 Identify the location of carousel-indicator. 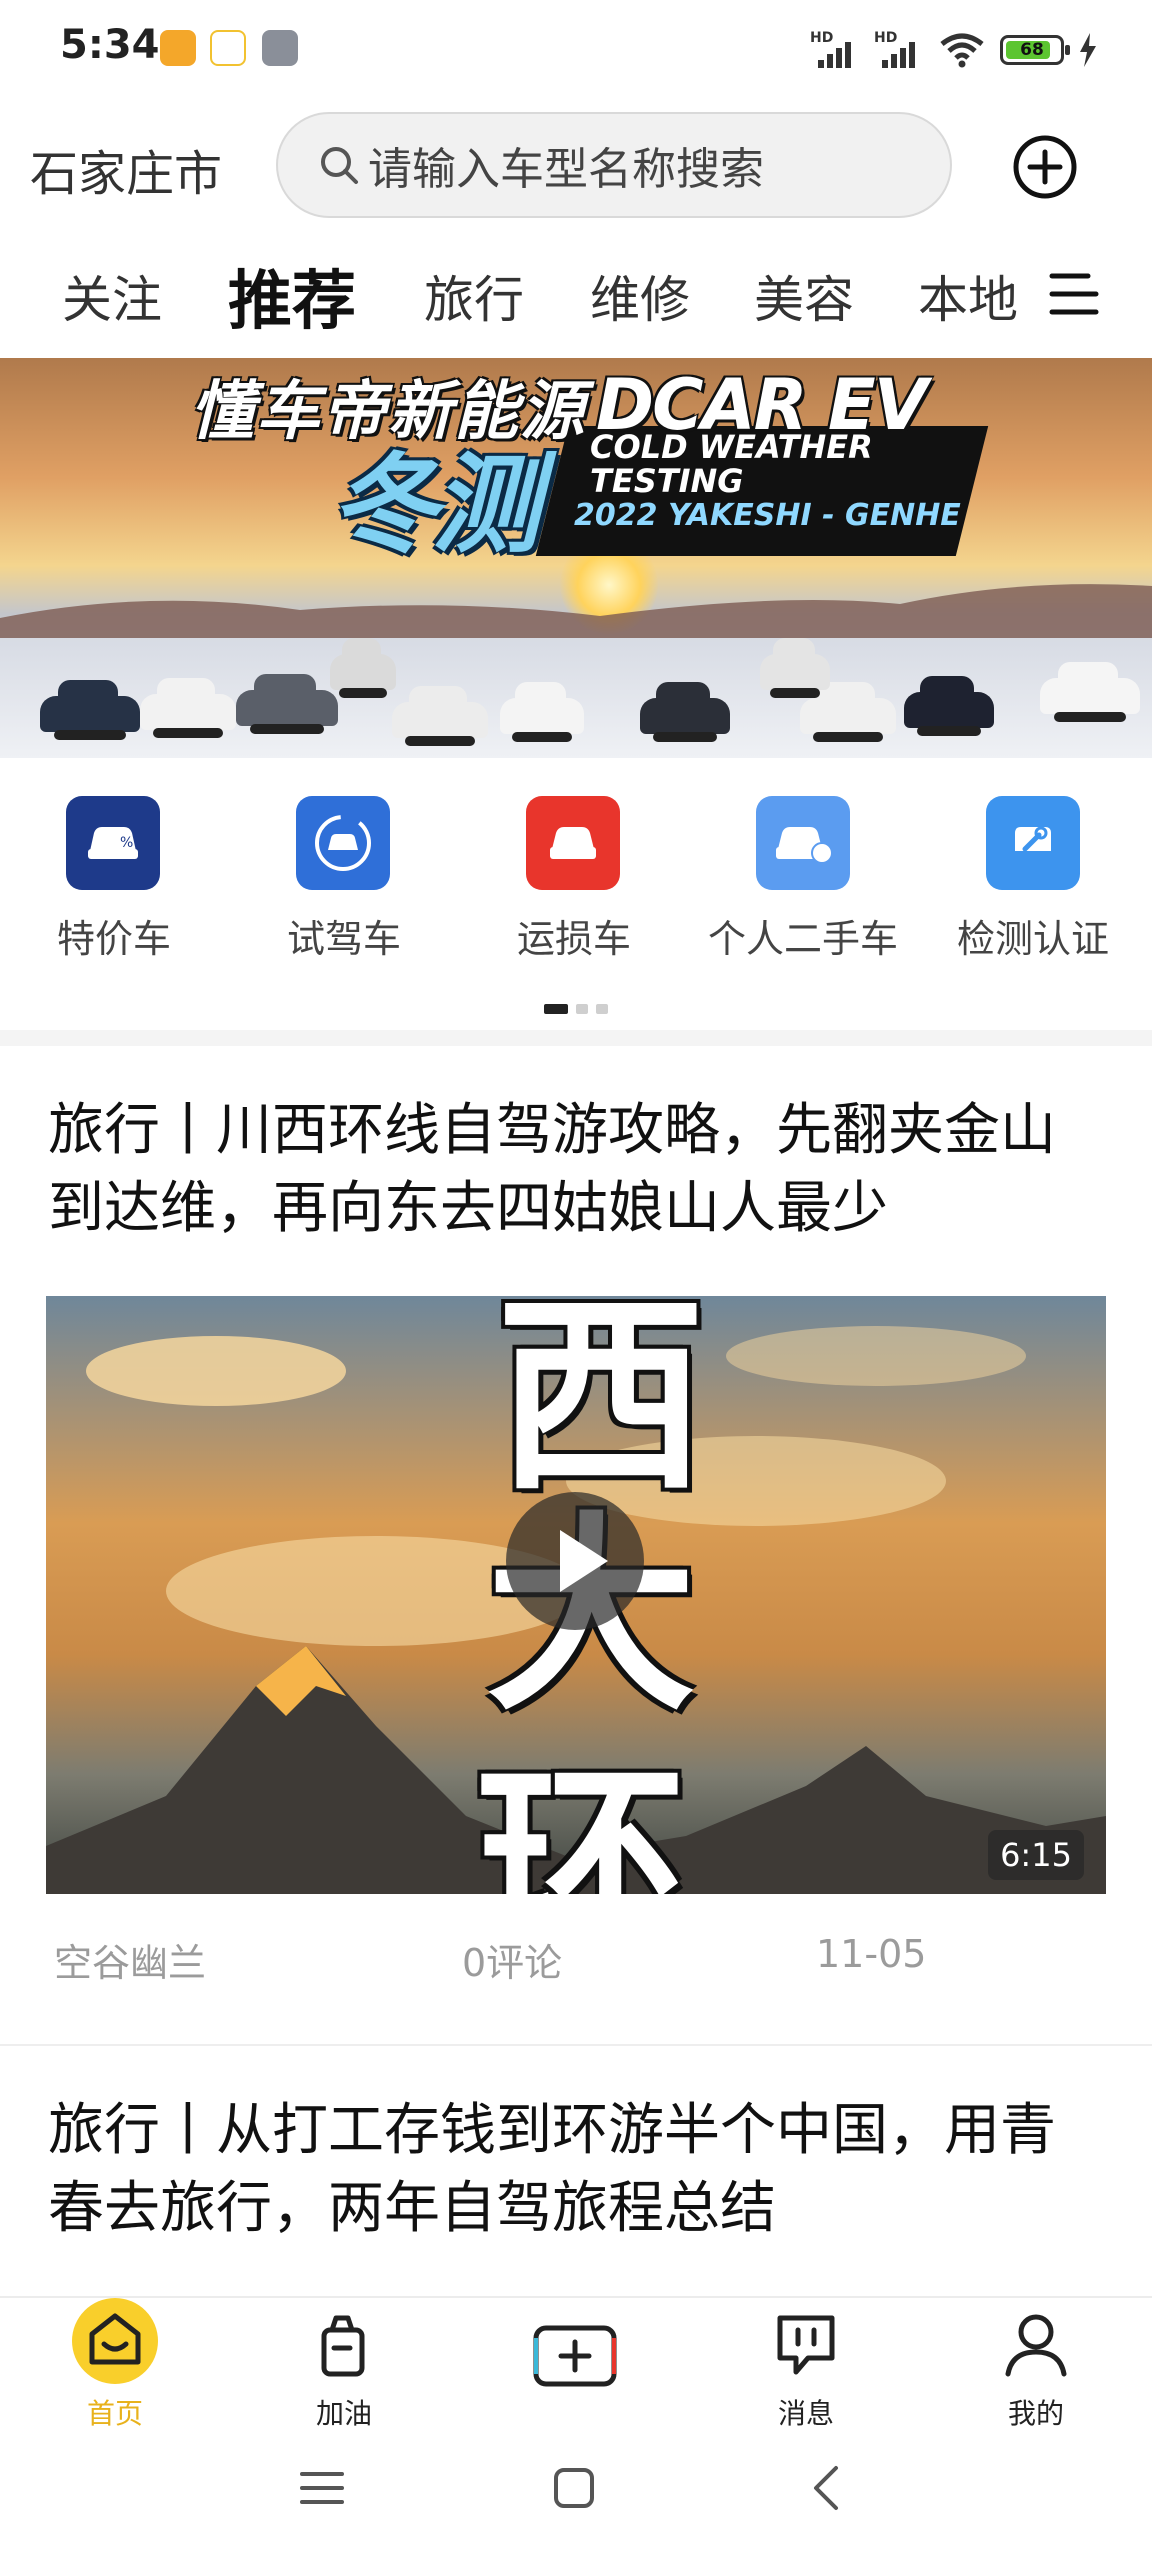
(576, 1009).